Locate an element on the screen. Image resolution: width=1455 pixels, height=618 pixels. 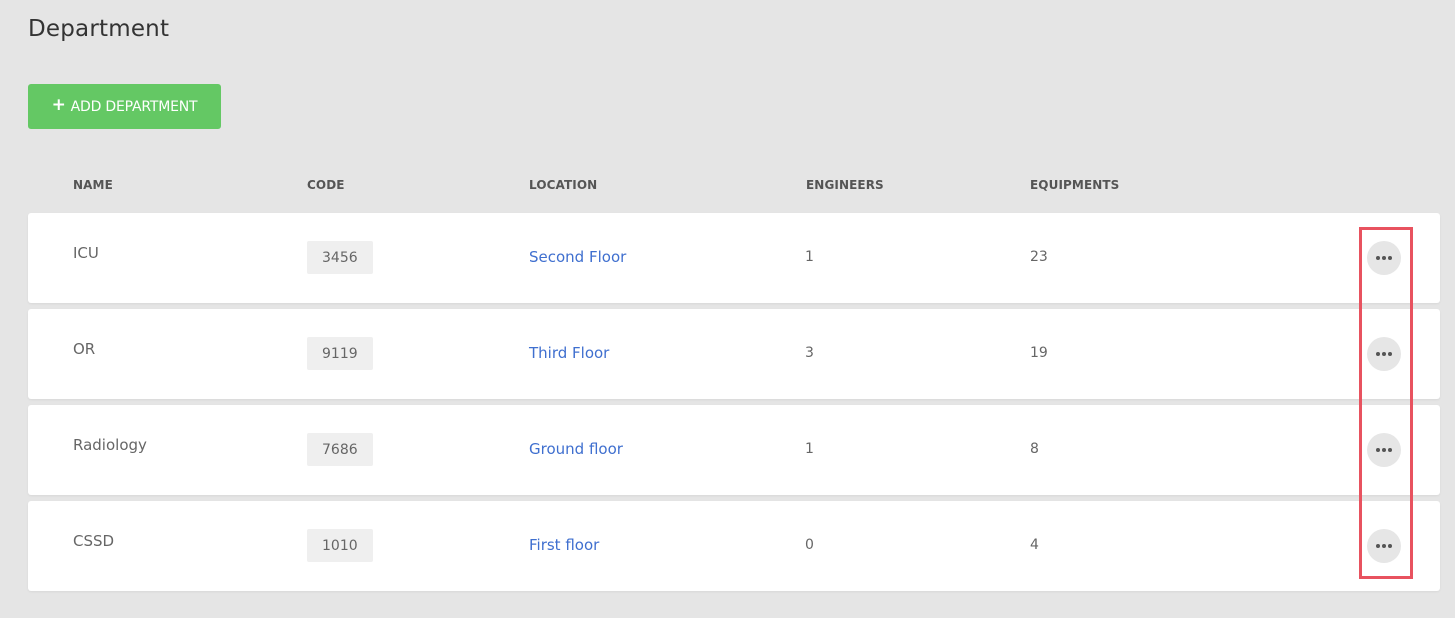
department-code-badge: 3456 is located at coordinates (340, 257).